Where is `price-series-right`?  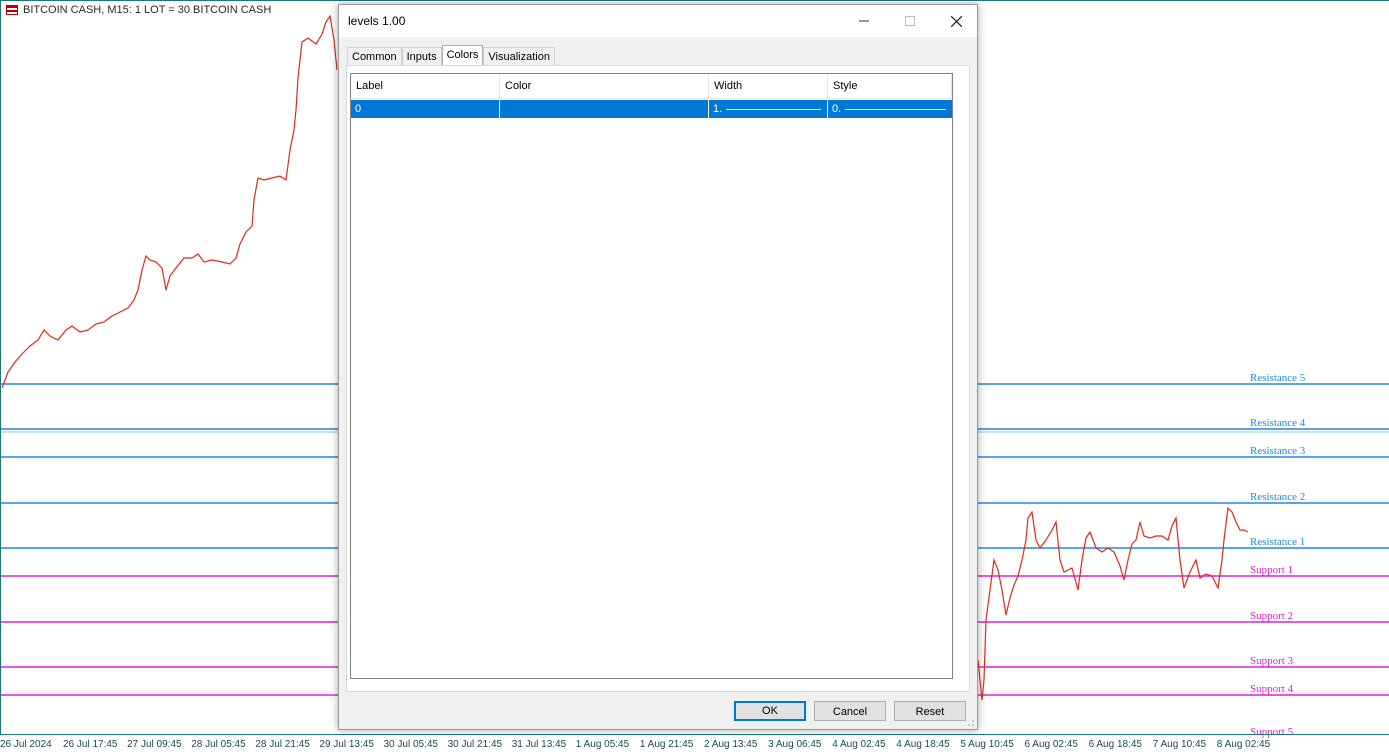 price-series-right is located at coordinates (1113, 603).